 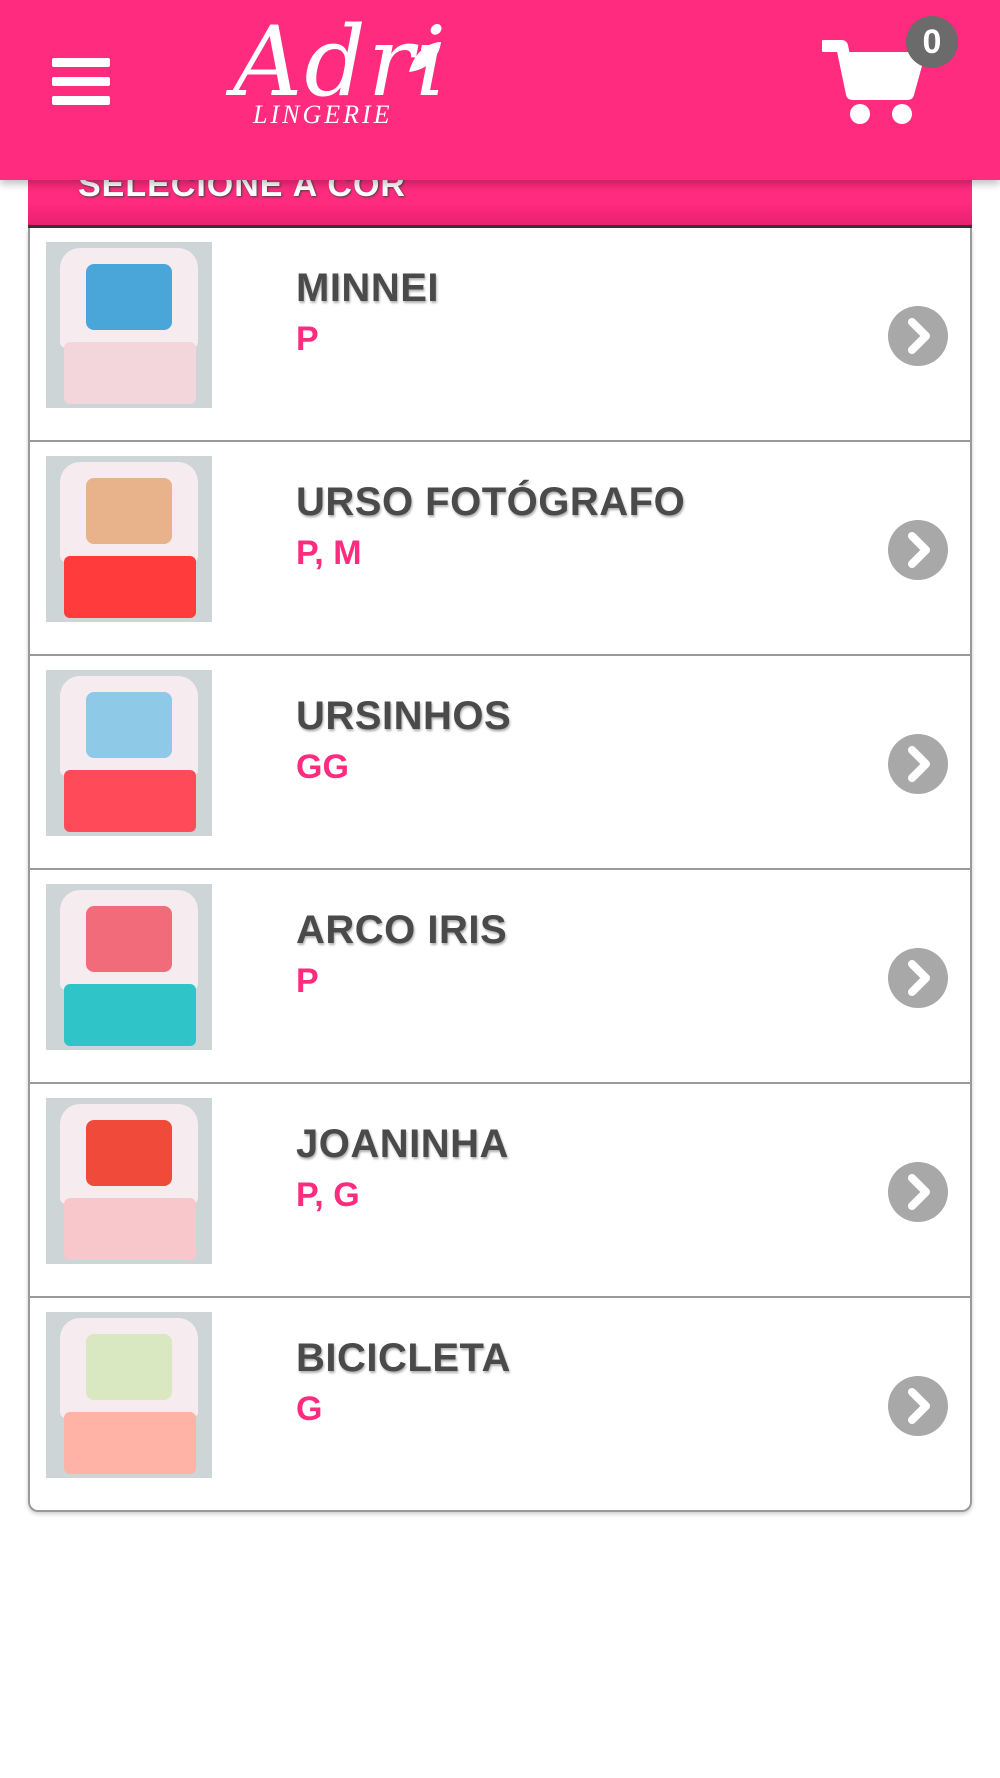 I want to click on brand-logo: Adri LINGERIE, so click(x=340, y=79).